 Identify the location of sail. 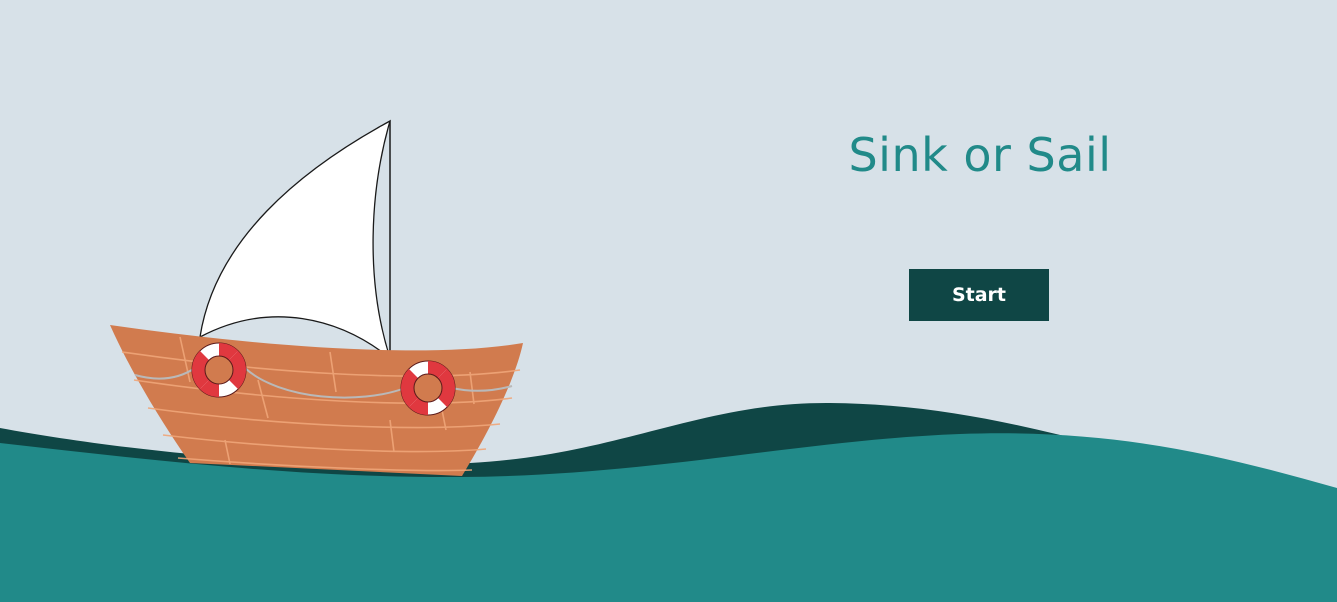
(295, 239).